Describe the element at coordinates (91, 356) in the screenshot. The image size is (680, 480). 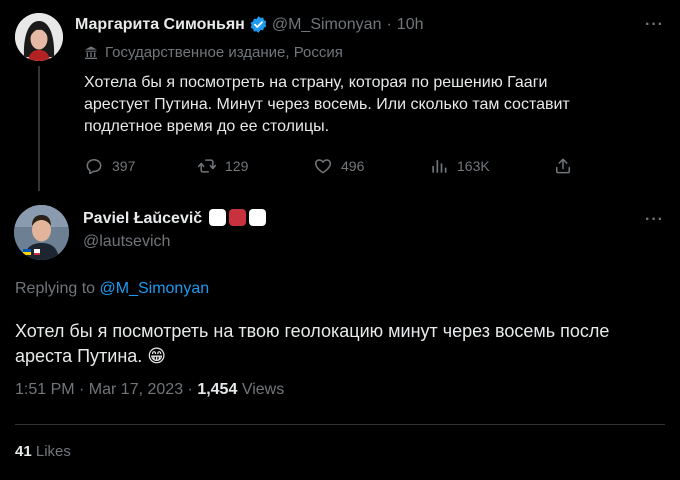
I see `reply-text-line: ареста Путина. 😁` at that location.